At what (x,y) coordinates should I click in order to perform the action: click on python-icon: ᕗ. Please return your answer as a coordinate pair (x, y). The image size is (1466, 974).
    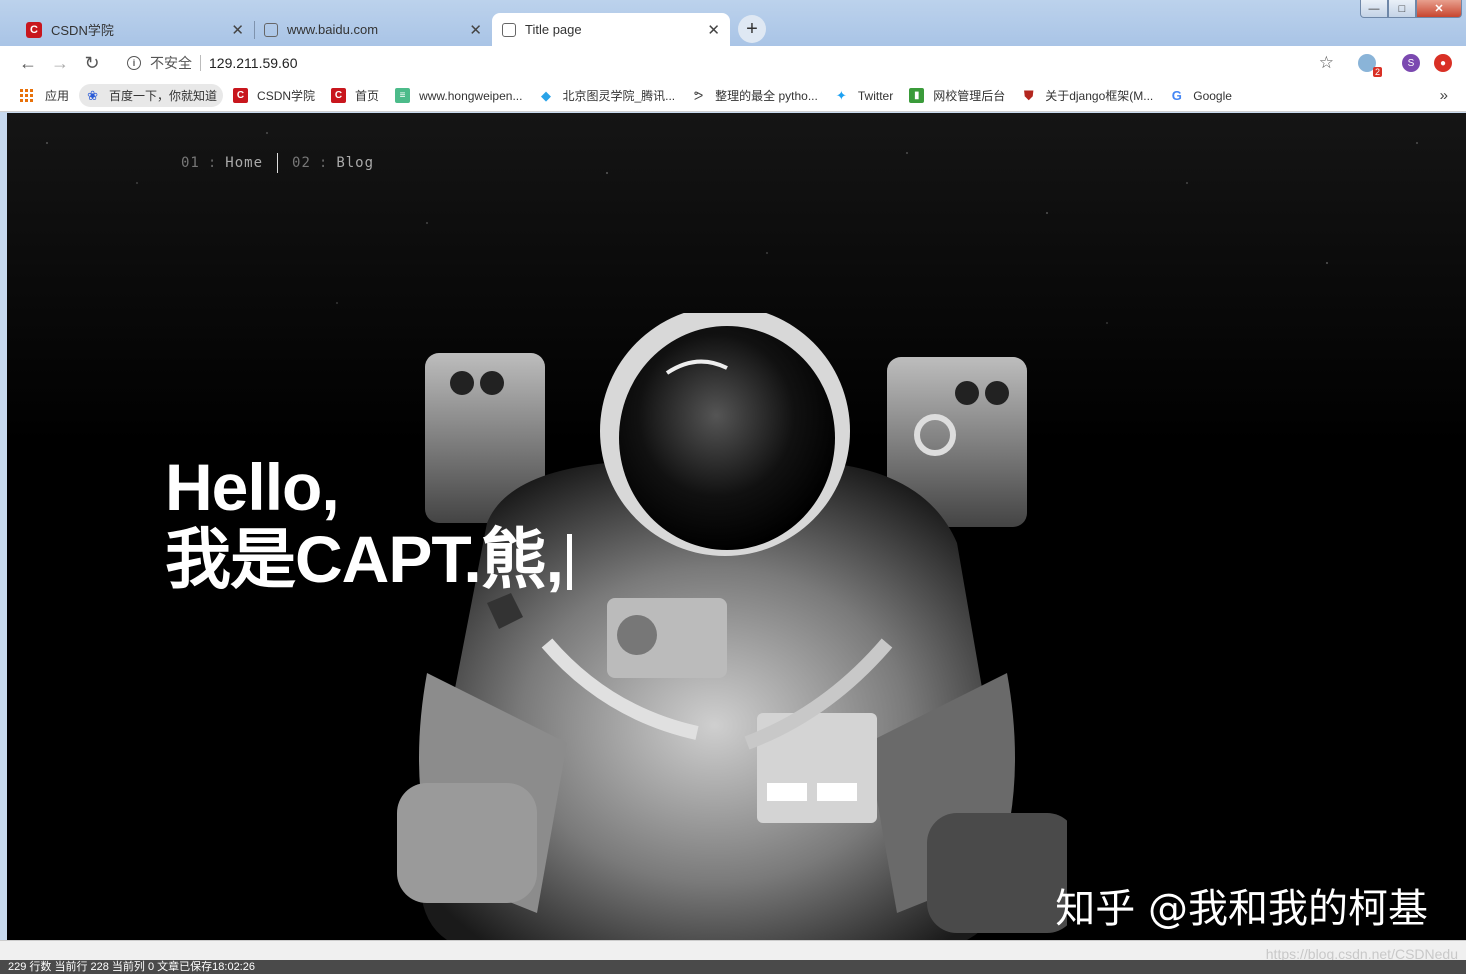
    Looking at the image, I should click on (698, 95).